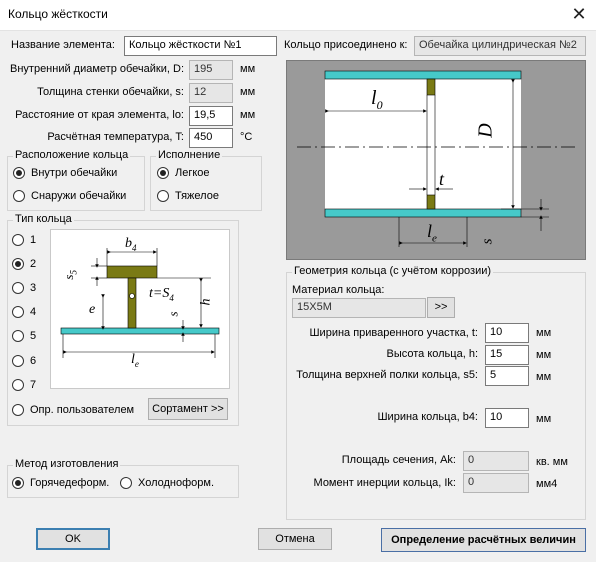 This screenshot has width=596, height=562. I want to click on execution-group, so click(206, 183).